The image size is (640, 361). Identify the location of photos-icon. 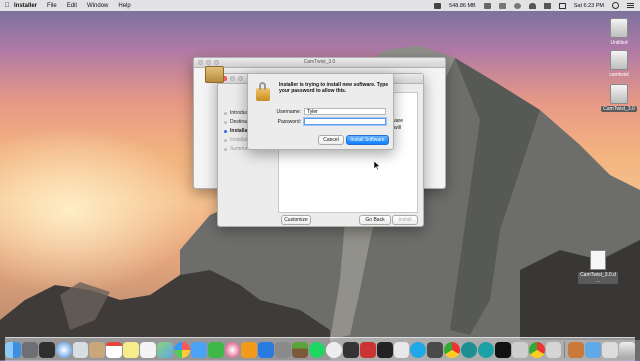
(181, 349).